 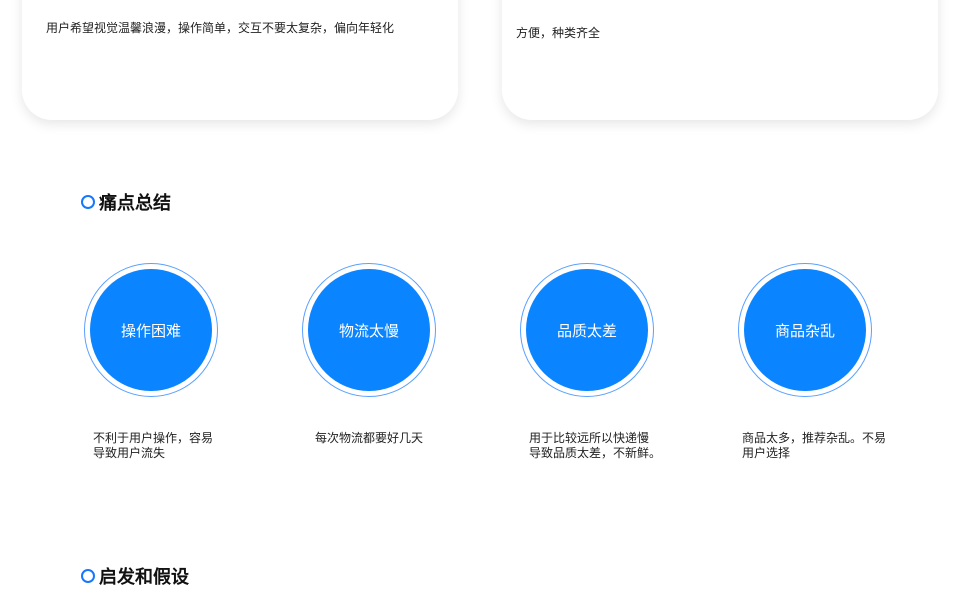 What do you see at coordinates (589, 438) in the screenshot?
I see `description-line: 用于比较远所以快递慢` at bounding box center [589, 438].